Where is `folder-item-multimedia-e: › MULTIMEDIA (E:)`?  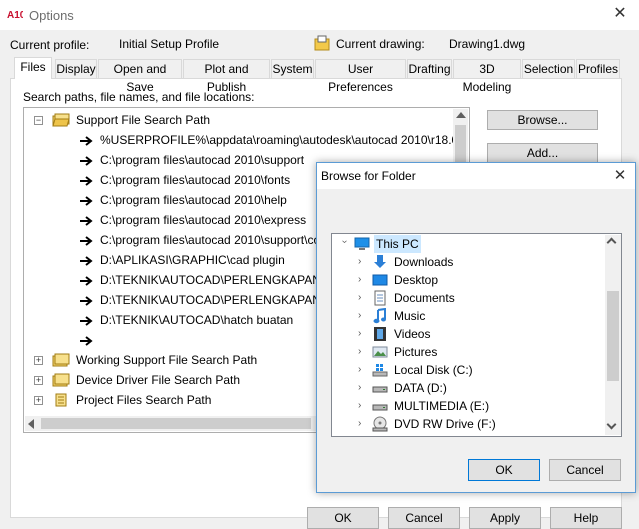
folder-item-multimedia-e: › MULTIMEDIA (E:) is located at coordinates (468, 406).